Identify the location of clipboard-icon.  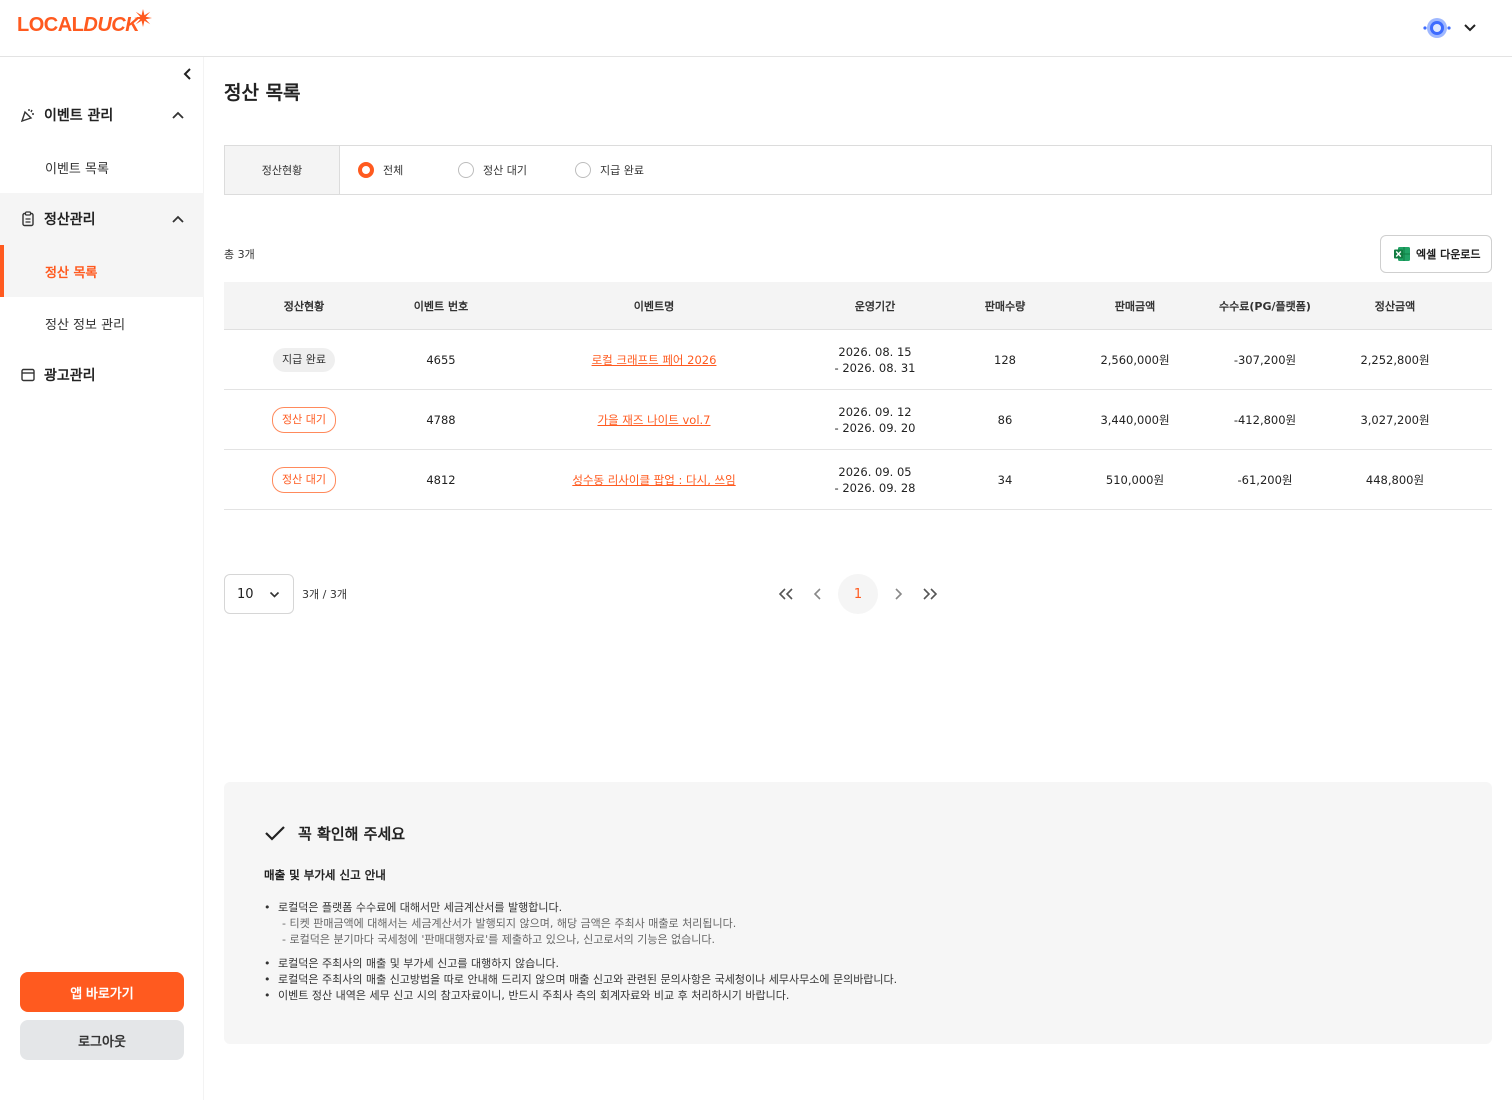
(28, 219).